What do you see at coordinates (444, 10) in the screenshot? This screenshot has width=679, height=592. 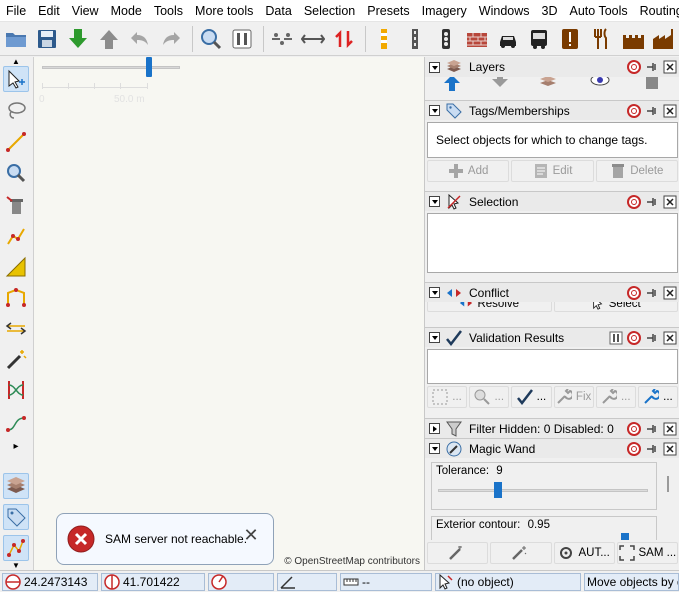 I see `menu-imagery: Imagery` at bounding box center [444, 10].